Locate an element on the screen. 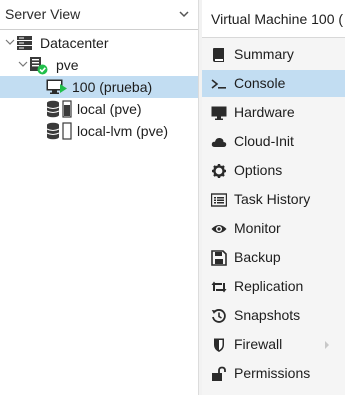 This screenshot has width=345, height=395. nav-item-label: Summary is located at coordinates (264, 54).